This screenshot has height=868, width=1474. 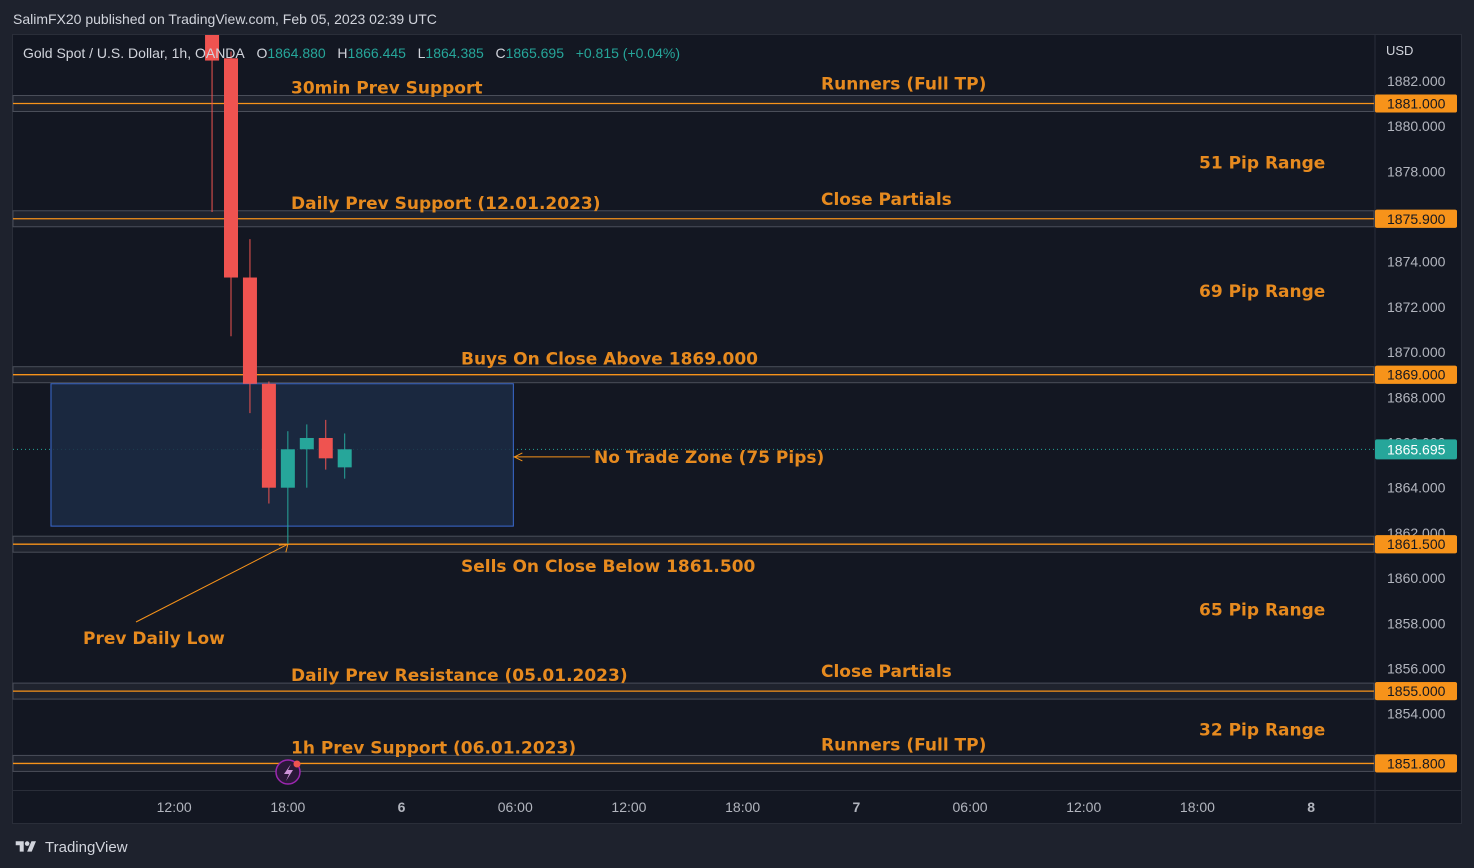 I want to click on notification-dot-icon, so click(x=297, y=764).